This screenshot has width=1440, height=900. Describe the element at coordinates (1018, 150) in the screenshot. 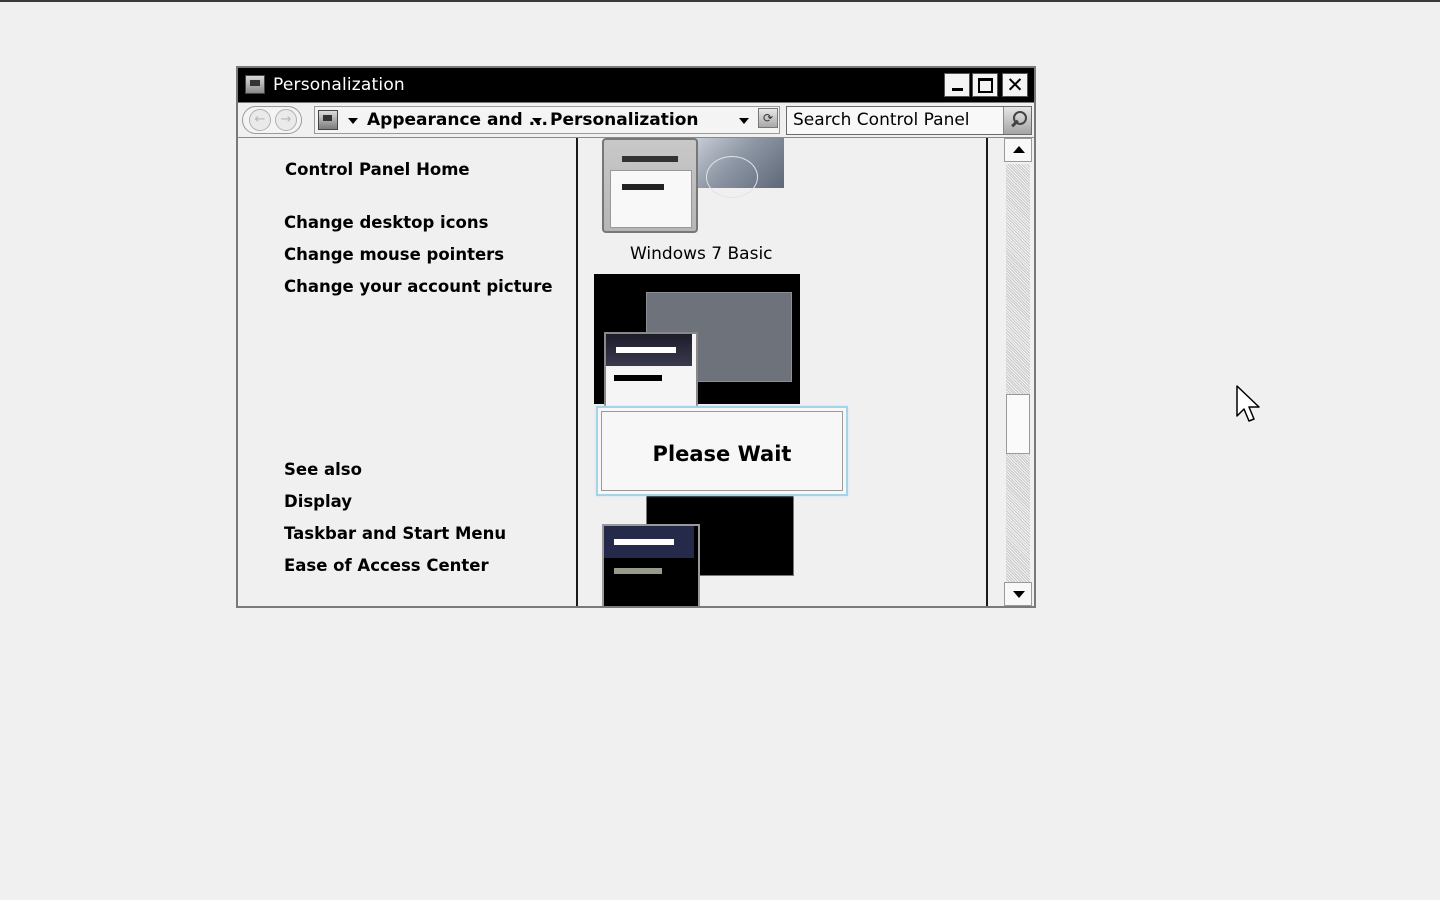

I see `scroll-up-arrow-icon` at that location.